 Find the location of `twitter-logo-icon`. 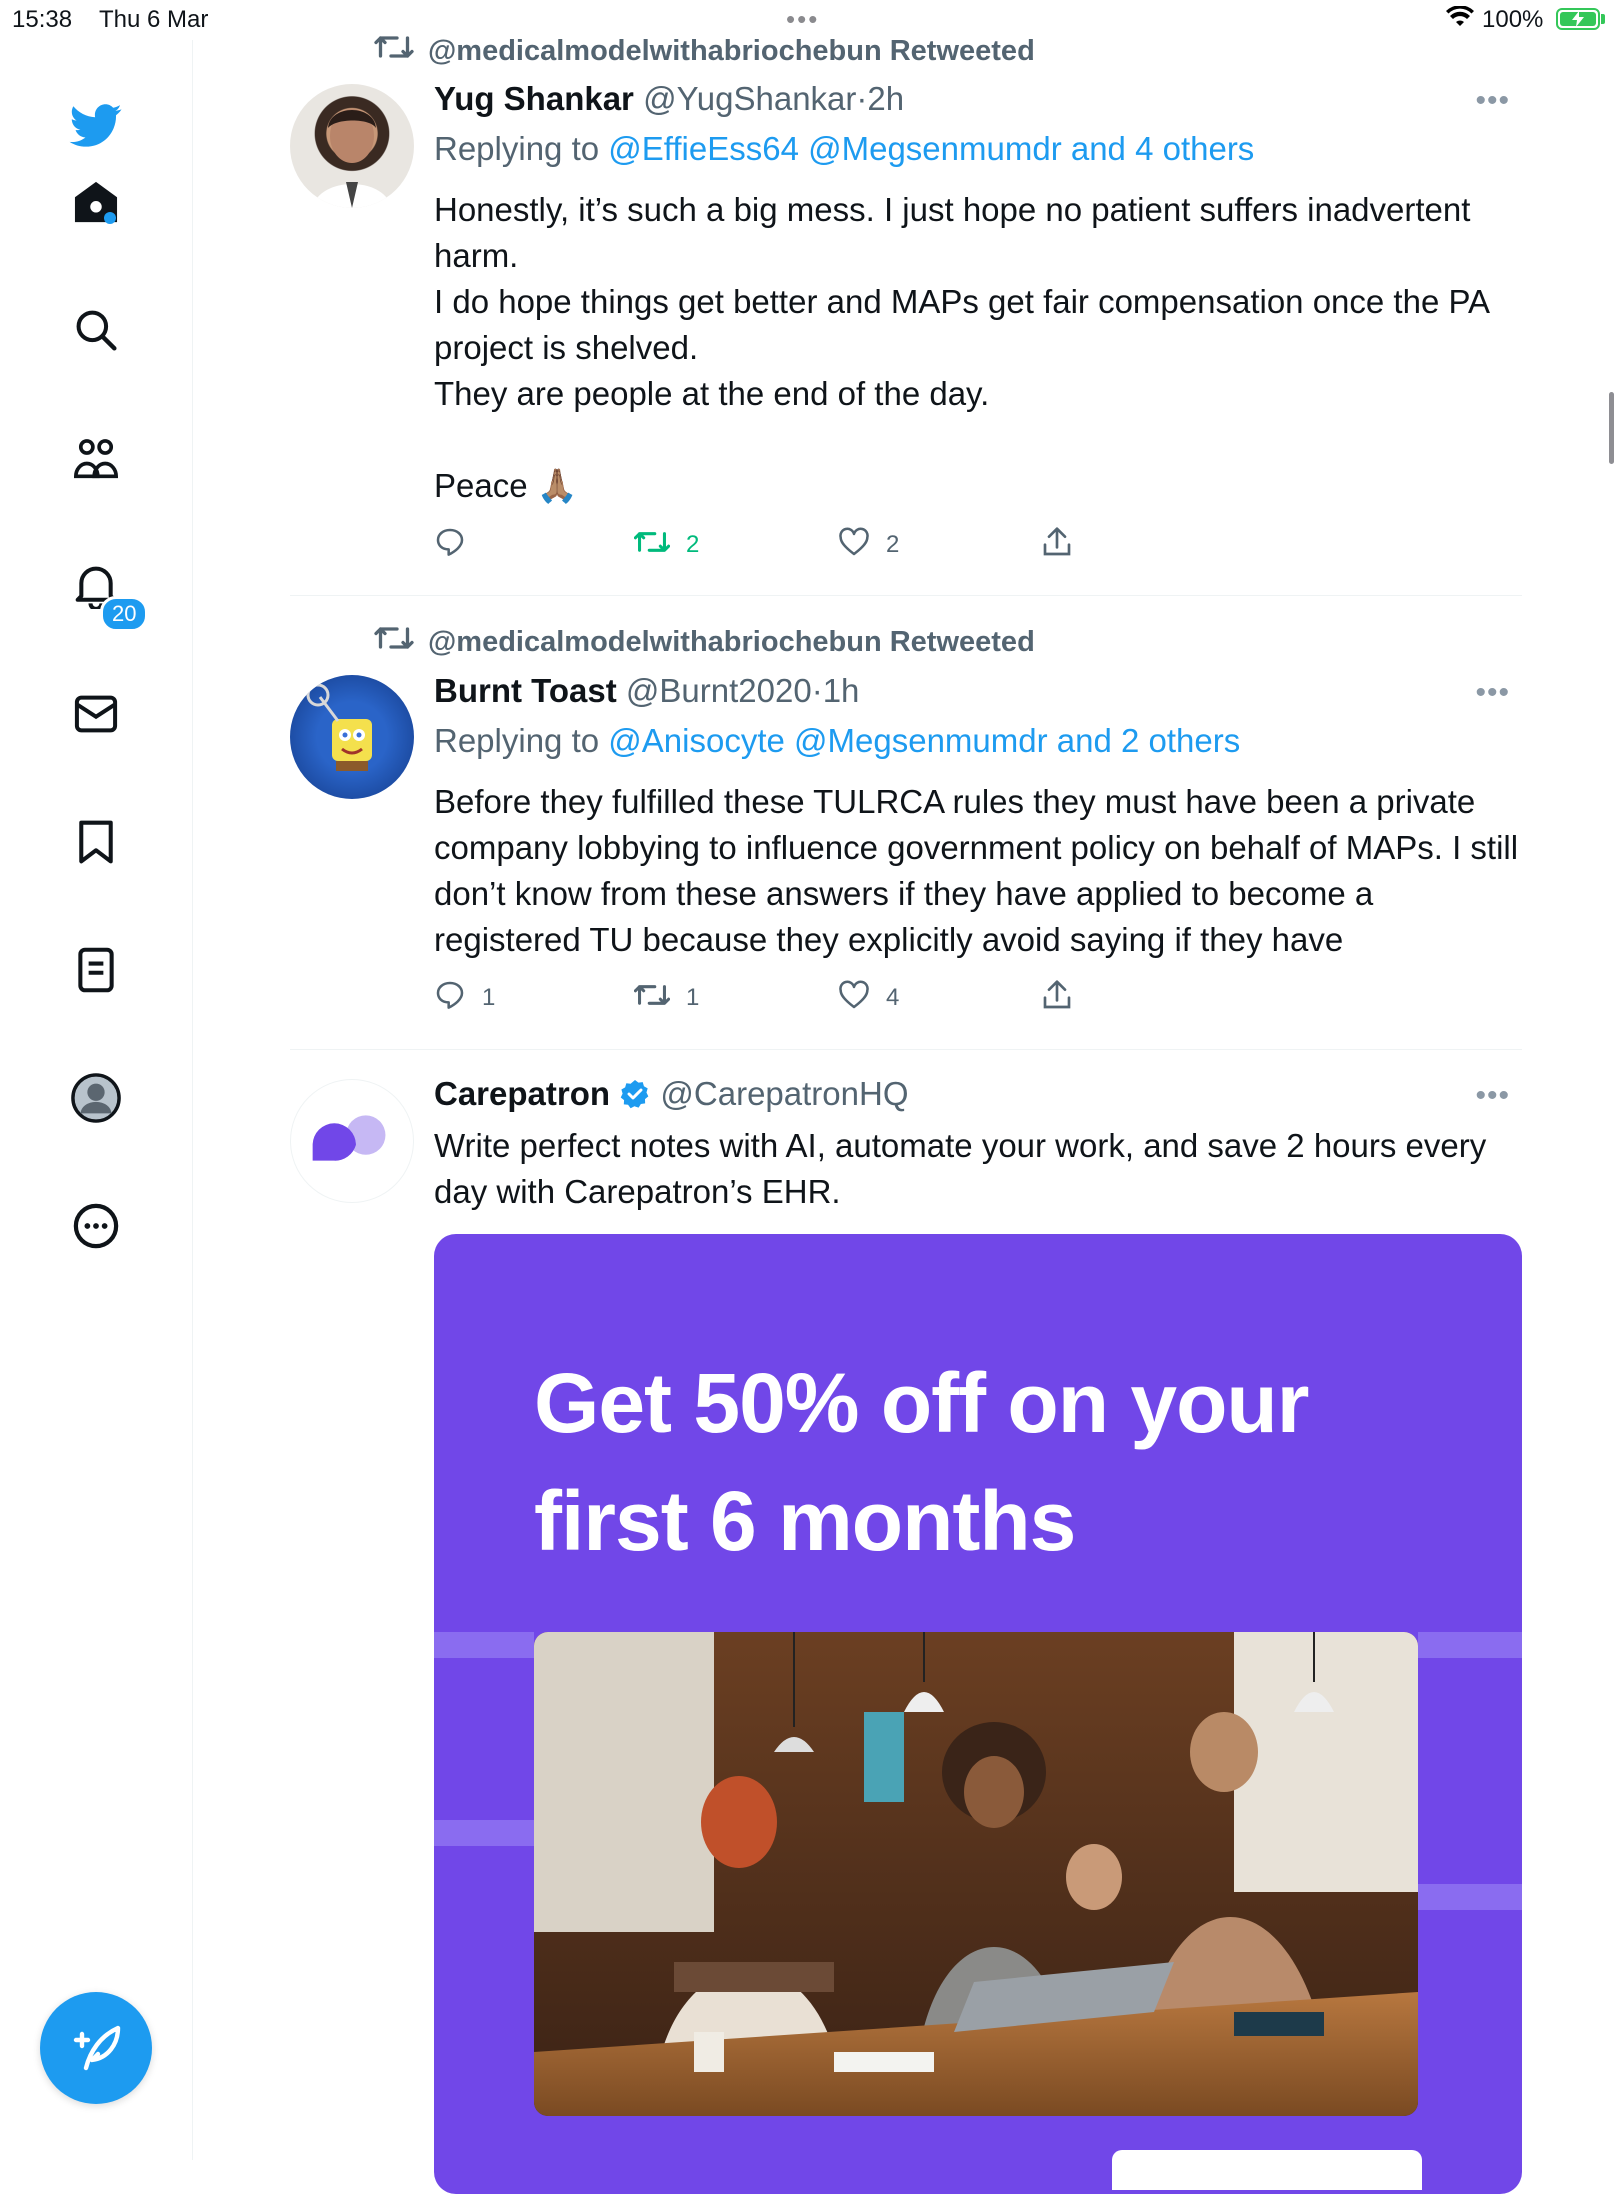

twitter-logo-icon is located at coordinates (96, 126).